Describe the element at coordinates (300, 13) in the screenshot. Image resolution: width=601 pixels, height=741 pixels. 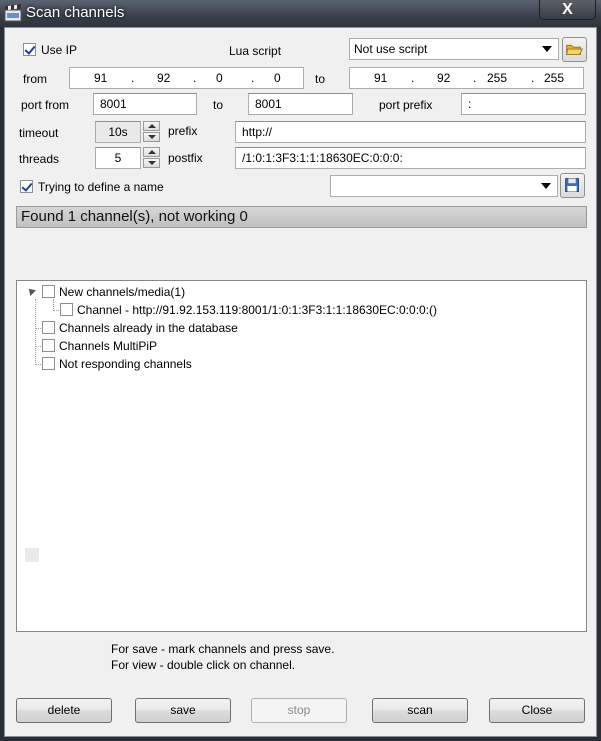
I see `title-bar: Scan channels X` at that location.